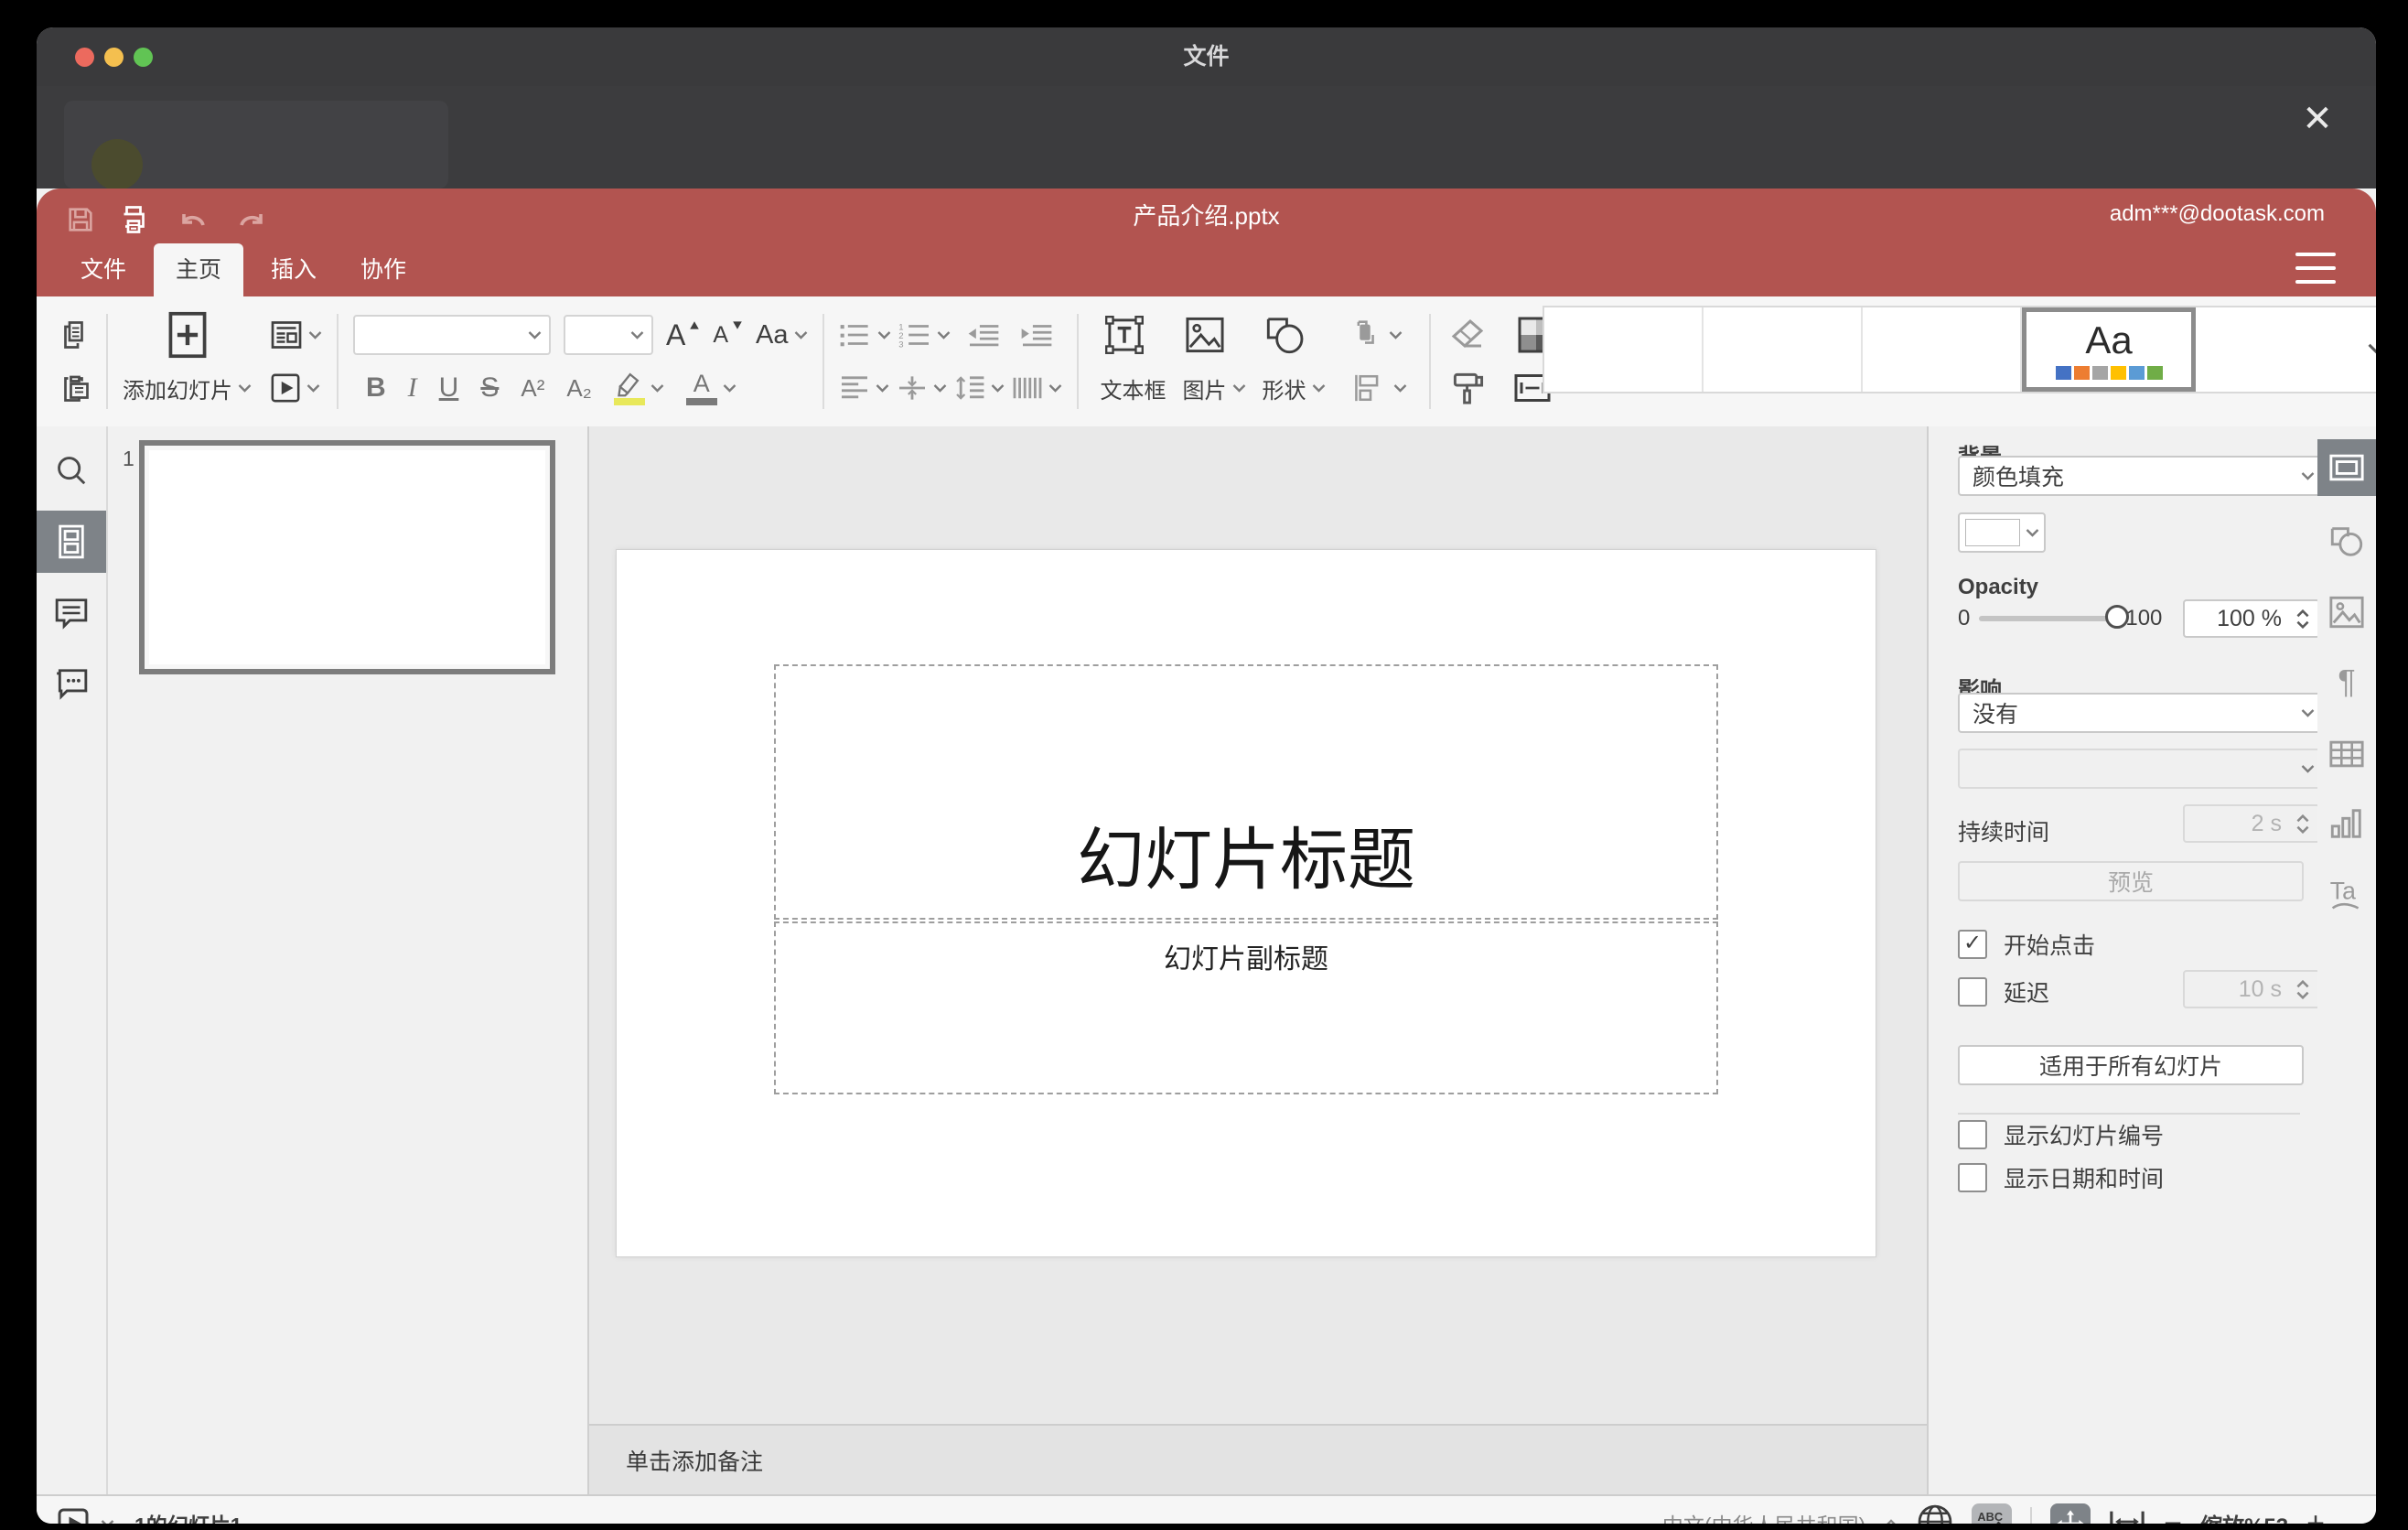  Describe the element at coordinates (2346, 612) in the screenshot. I see `image-settings-icon` at that location.